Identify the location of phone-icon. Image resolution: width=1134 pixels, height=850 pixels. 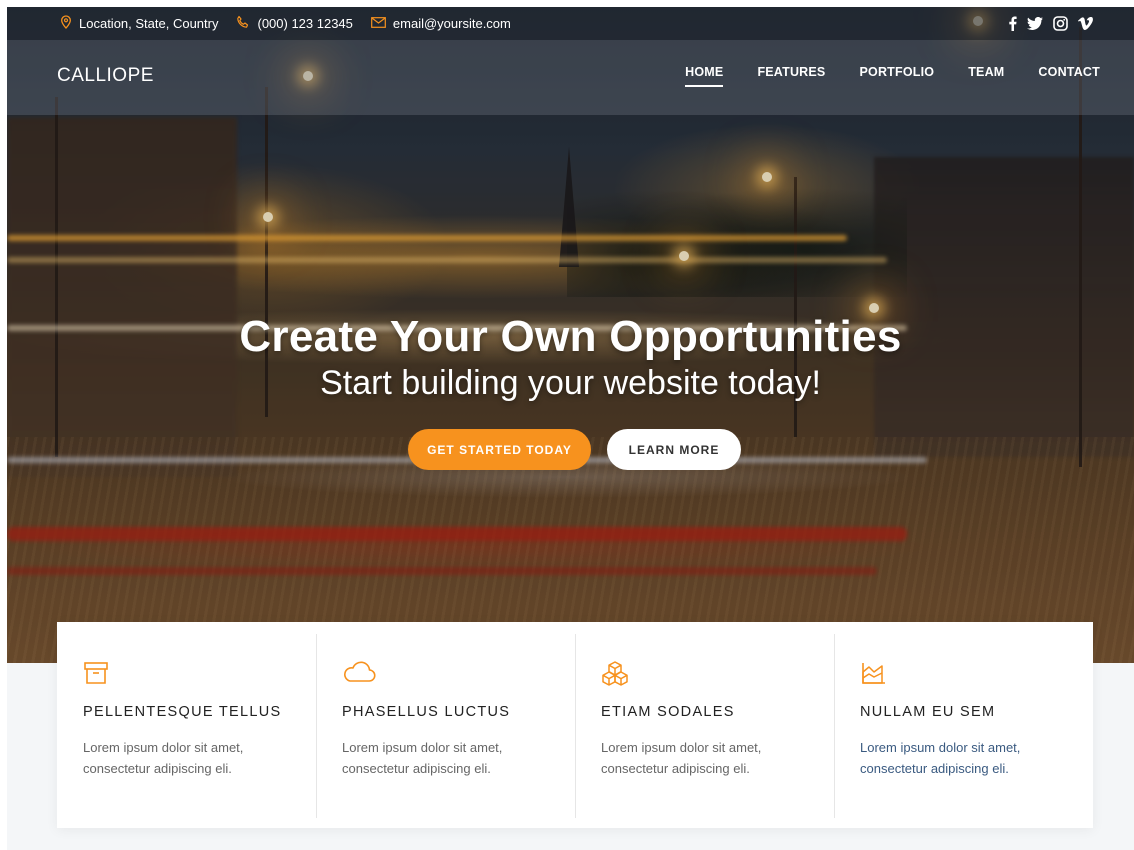
(246, 23).